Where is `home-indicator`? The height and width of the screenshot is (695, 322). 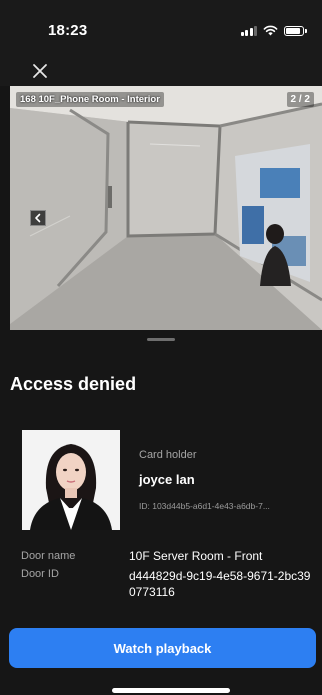 home-indicator is located at coordinates (171, 690).